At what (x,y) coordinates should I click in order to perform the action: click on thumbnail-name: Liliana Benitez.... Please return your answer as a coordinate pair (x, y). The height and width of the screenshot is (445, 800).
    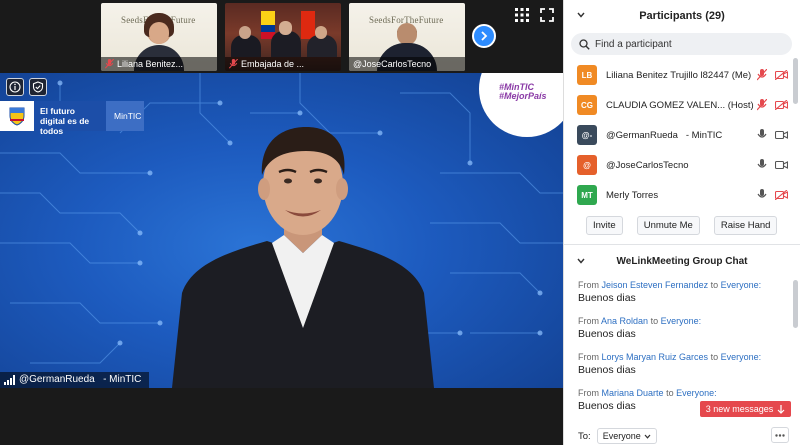
    Looking at the image, I should click on (159, 64).